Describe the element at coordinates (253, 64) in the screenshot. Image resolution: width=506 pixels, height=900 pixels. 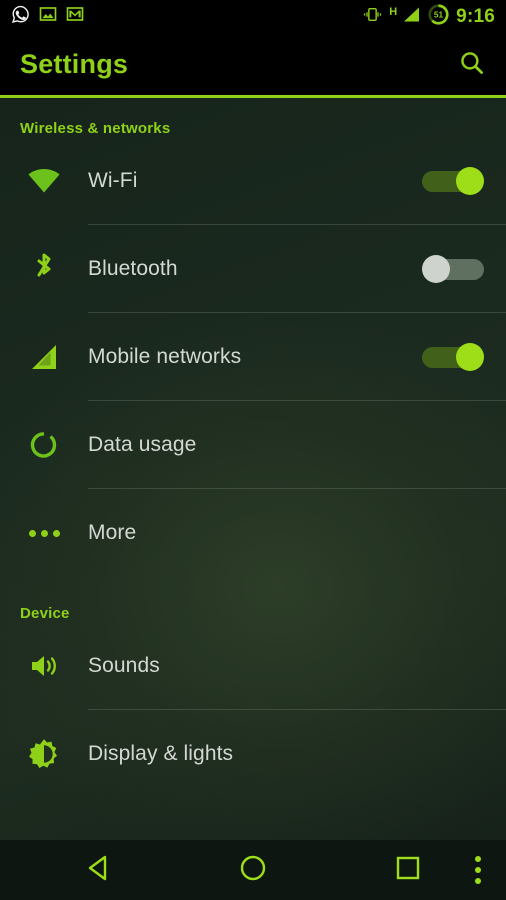
I see `app-bar: Settings` at that location.